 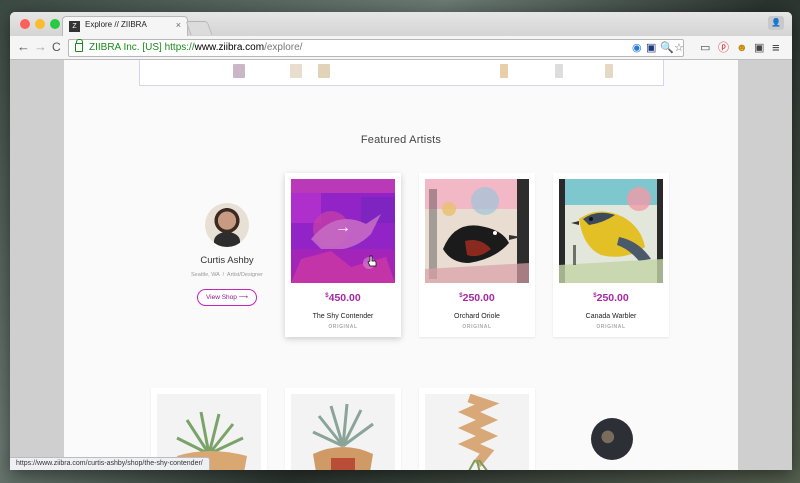 What do you see at coordinates (116, 24) in the screenshot?
I see `tab-title: Explore // ZIIBRA` at bounding box center [116, 24].